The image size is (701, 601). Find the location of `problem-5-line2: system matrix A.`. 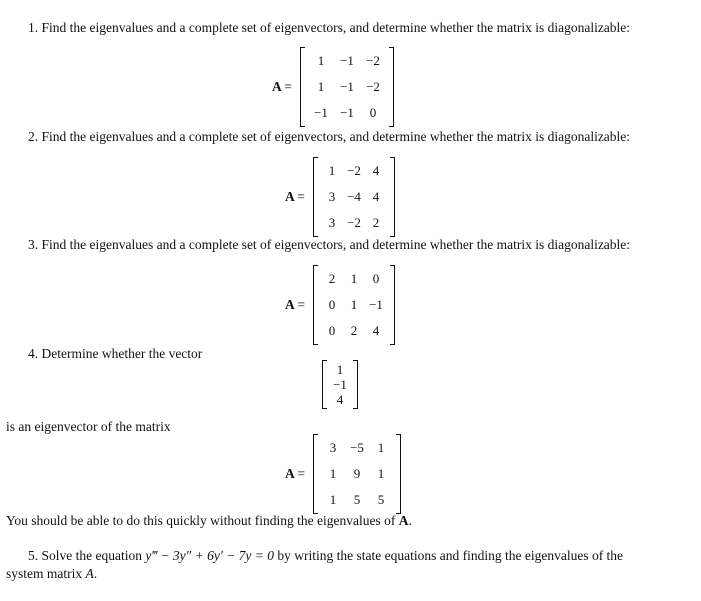

problem-5-line2: system matrix A. is located at coordinates (52, 573).